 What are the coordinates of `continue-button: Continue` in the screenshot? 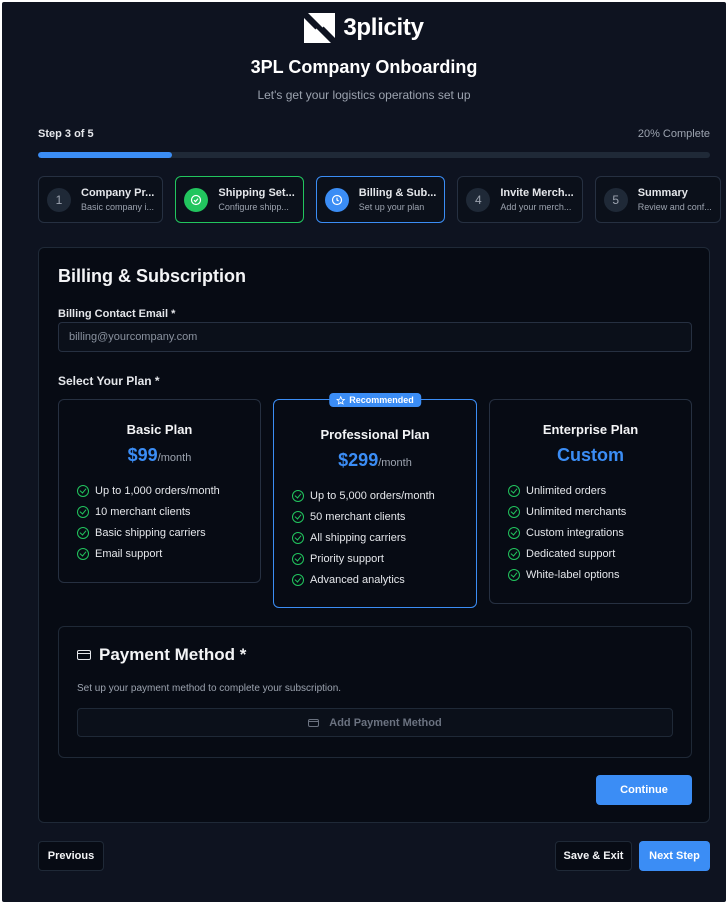 It's located at (644, 790).